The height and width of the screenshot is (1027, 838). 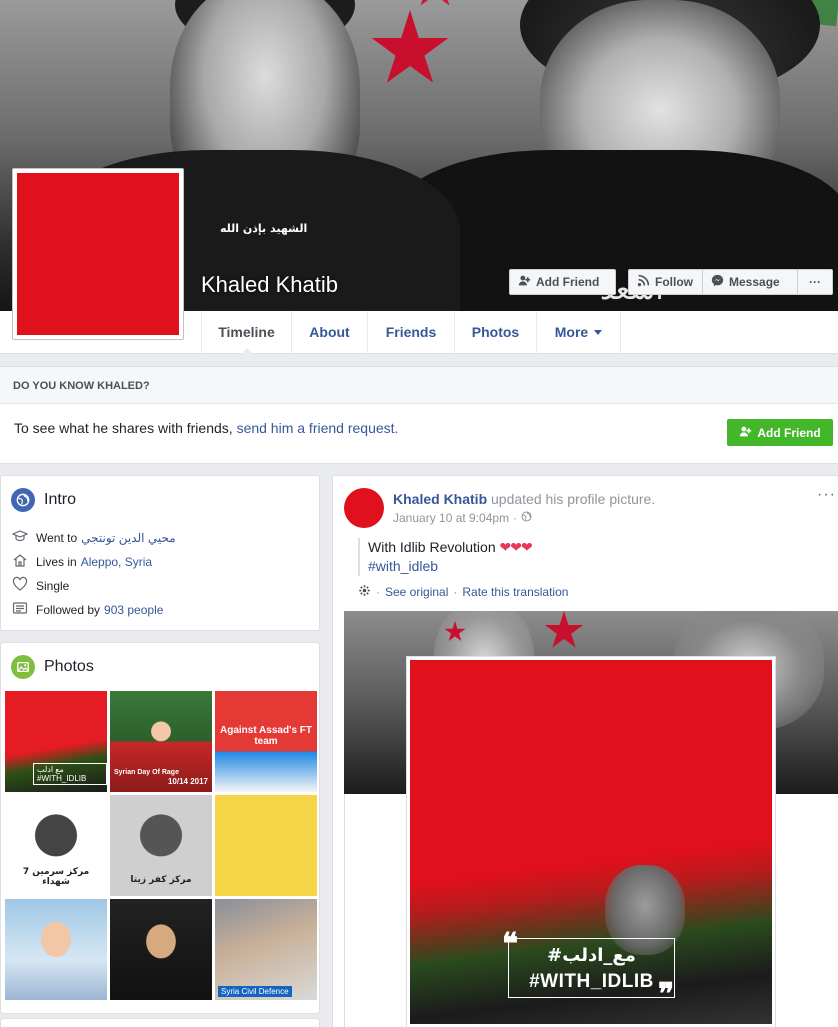 What do you see at coordinates (571, 499) in the screenshot?
I see `post-action-text: updated his profile picture.` at bounding box center [571, 499].